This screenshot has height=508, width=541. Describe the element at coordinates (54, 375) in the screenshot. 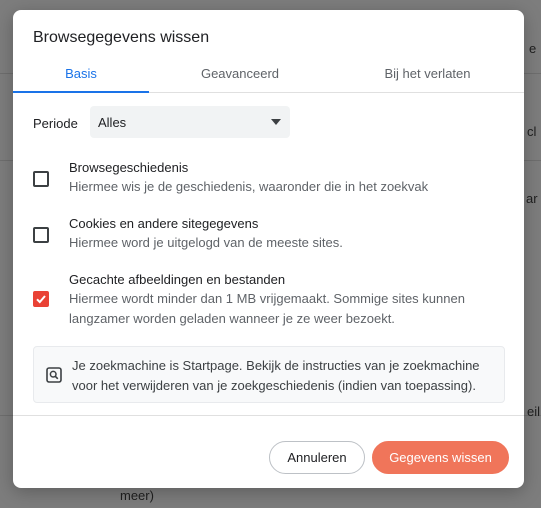

I see `search-engine-icon` at that location.